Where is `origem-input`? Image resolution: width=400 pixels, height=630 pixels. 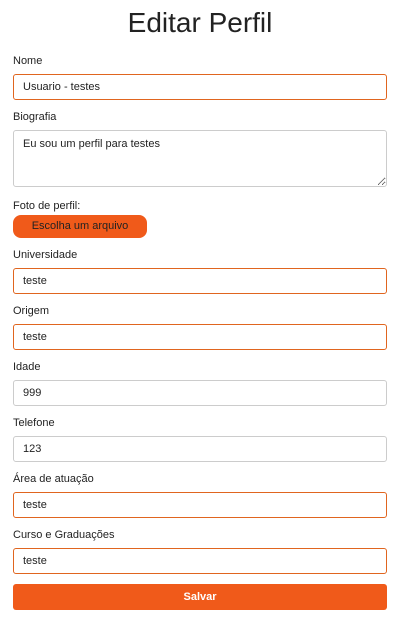 origem-input is located at coordinates (200, 337).